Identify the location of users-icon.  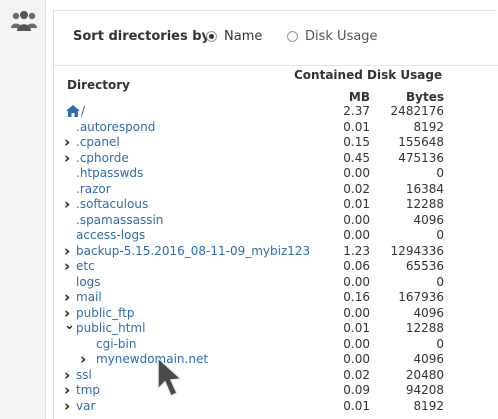
(24, 21).